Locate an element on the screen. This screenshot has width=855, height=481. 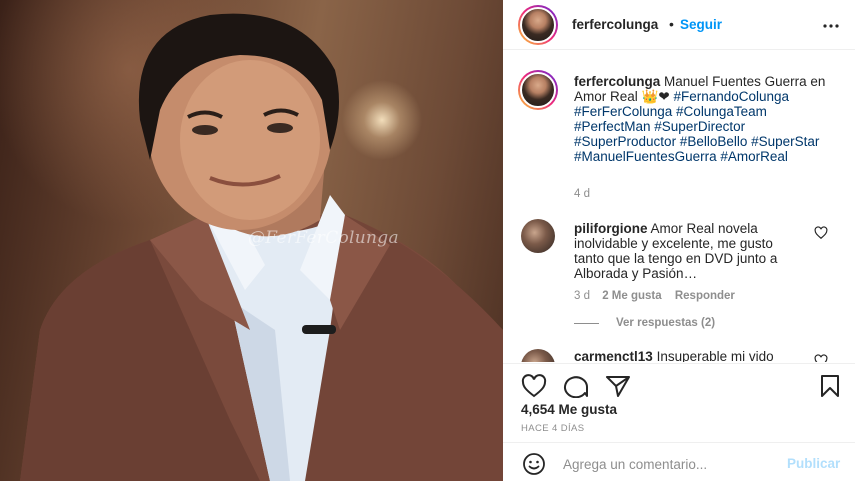
comment-input is located at coordinates (668, 464).